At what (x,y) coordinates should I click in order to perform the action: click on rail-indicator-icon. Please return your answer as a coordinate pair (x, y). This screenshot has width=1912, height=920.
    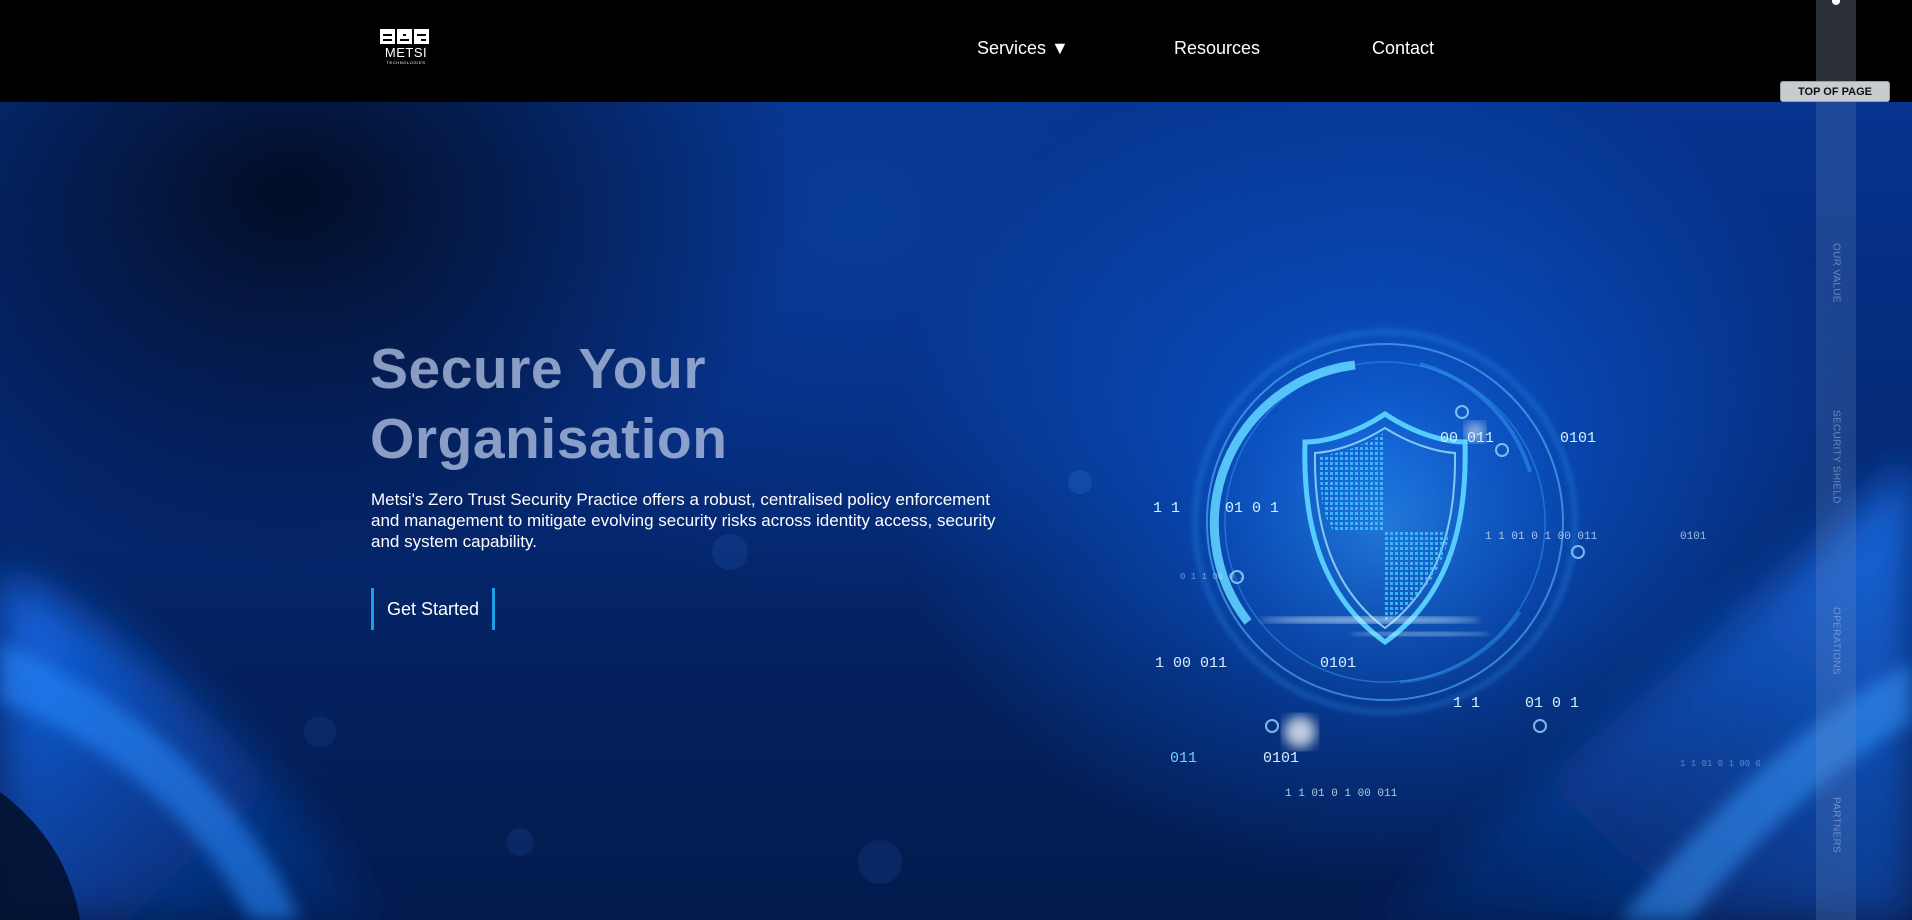
    Looking at the image, I should click on (1836, 2).